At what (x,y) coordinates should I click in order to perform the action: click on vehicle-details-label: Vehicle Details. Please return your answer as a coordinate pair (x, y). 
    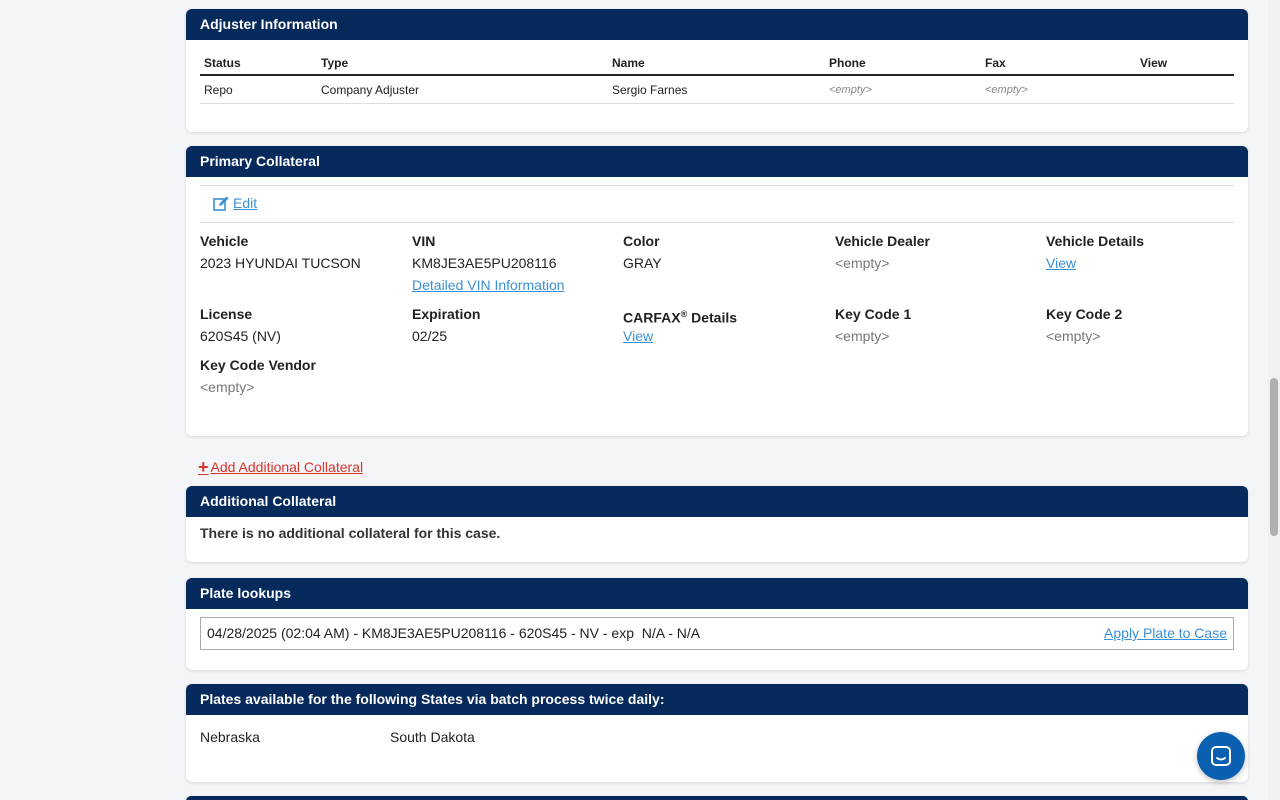
    Looking at the image, I should click on (1095, 241).